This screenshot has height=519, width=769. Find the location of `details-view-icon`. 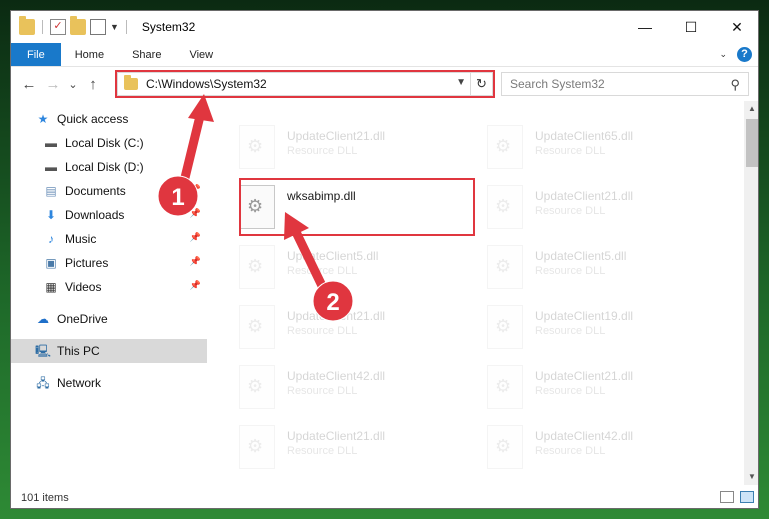

details-view-icon is located at coordinates (727, 497).